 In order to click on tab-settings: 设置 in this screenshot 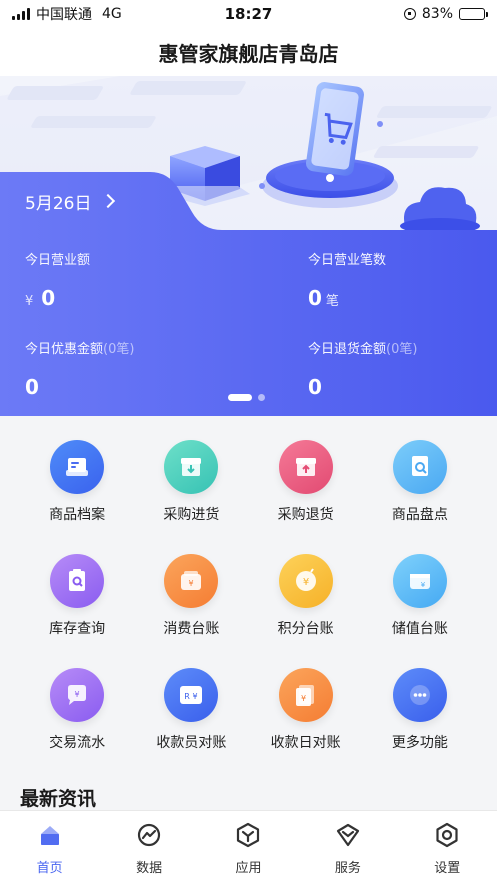, I will do `click(447, 852)`.